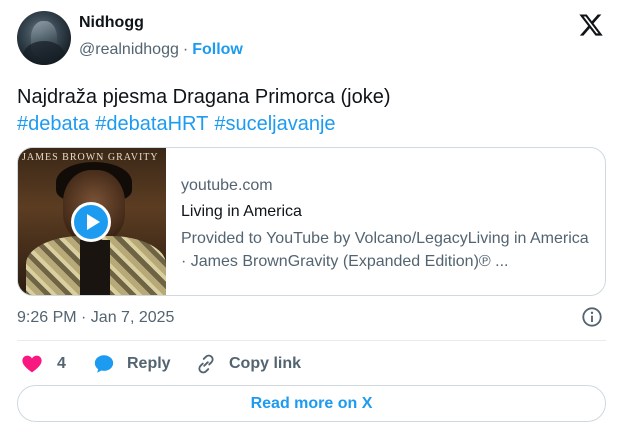  Describe the element at coordinates (95, 267) in the screenshot. I see `thumbnail-shirt` at that location.